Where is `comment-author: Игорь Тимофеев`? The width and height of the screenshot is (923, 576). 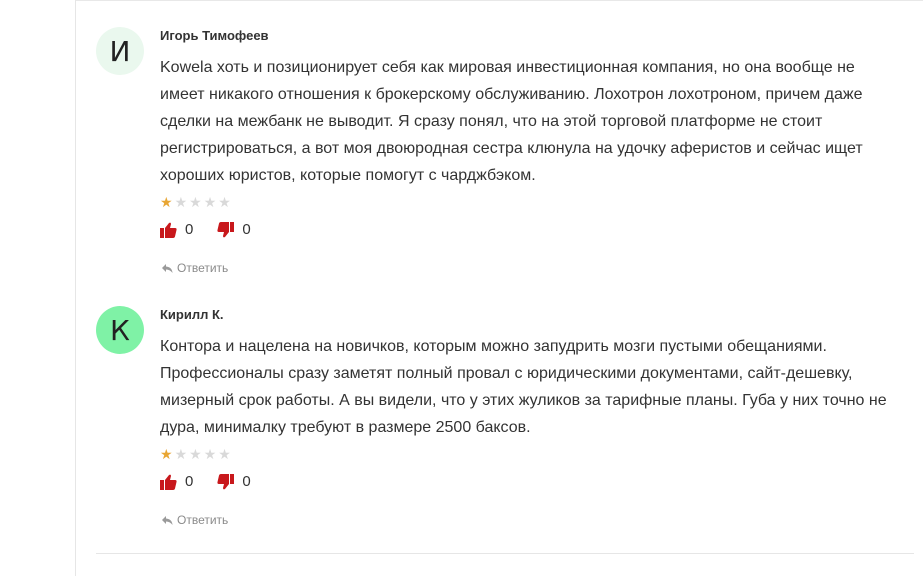 comment-author: Игорь Тимофеев is located at coordinates (214, 35).